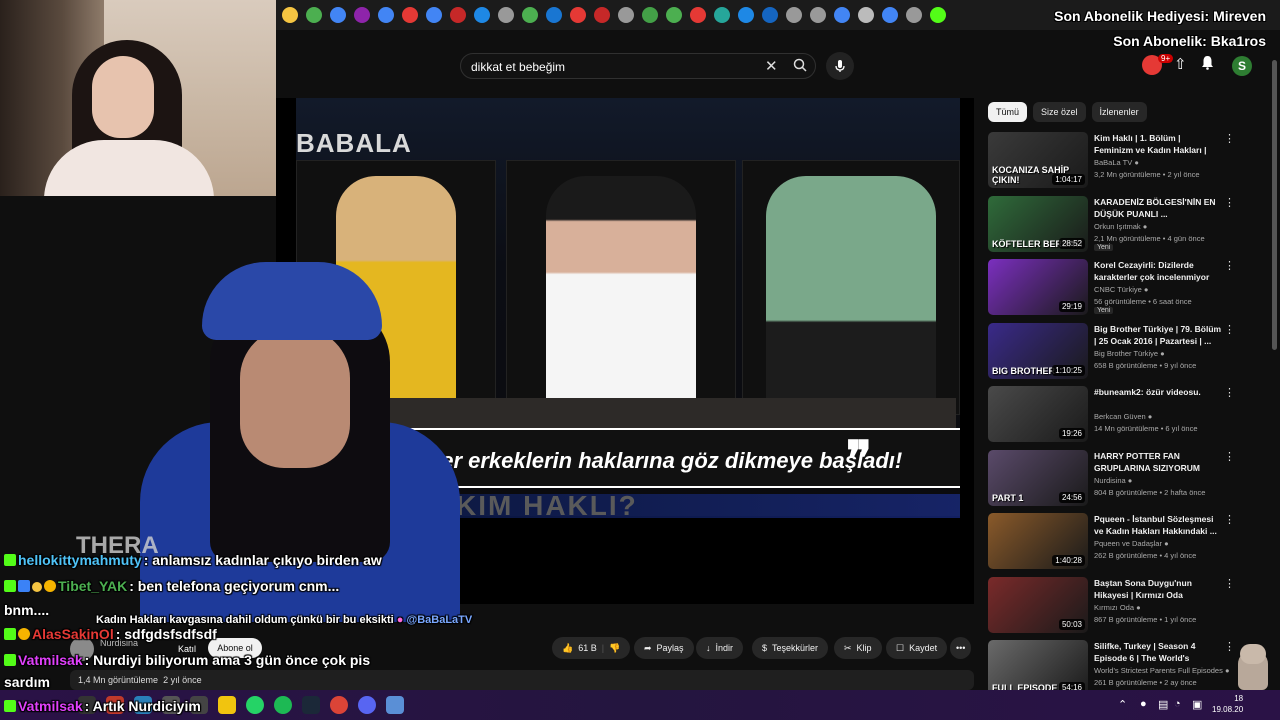  I want to click on thumbs-down-icon: 👎, so click(614, 648).